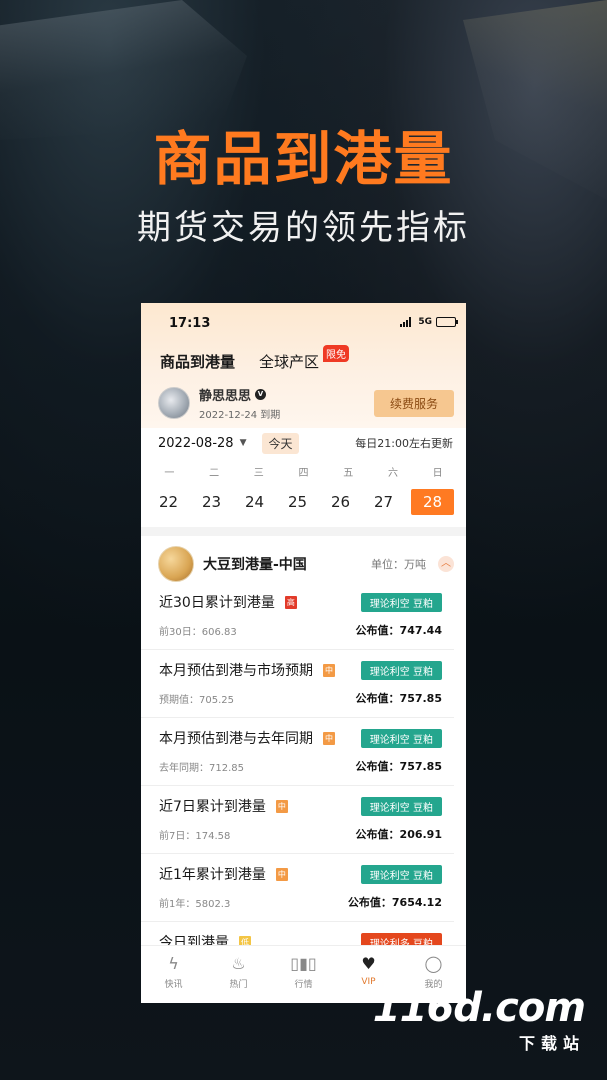  Describe the element at coordinates (297, 752) in the screenshot. I see `indicator-row: 本月预估到港与去年同期中 理论利空 豆粕 去年同期：712.85 公布值：757.85` at that location.